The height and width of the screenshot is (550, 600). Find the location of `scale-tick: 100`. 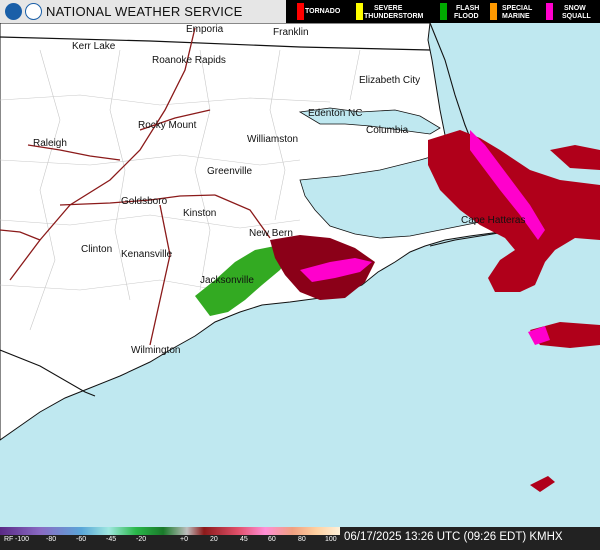

scale-tick: 100 is located at coordinates (331, 539).